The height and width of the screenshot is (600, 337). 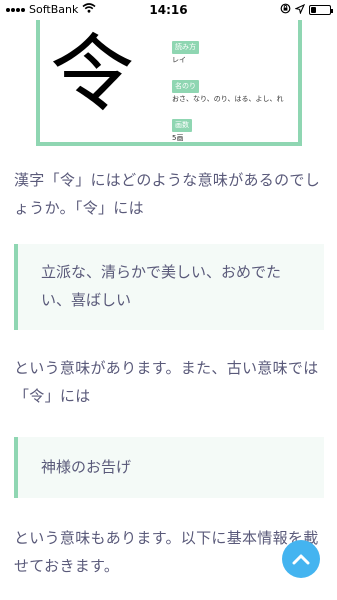 I want to click on quote-block-1: 立派な、清らかで美しい、おめでたい、喜ばしい, so click(x=169, y=287).